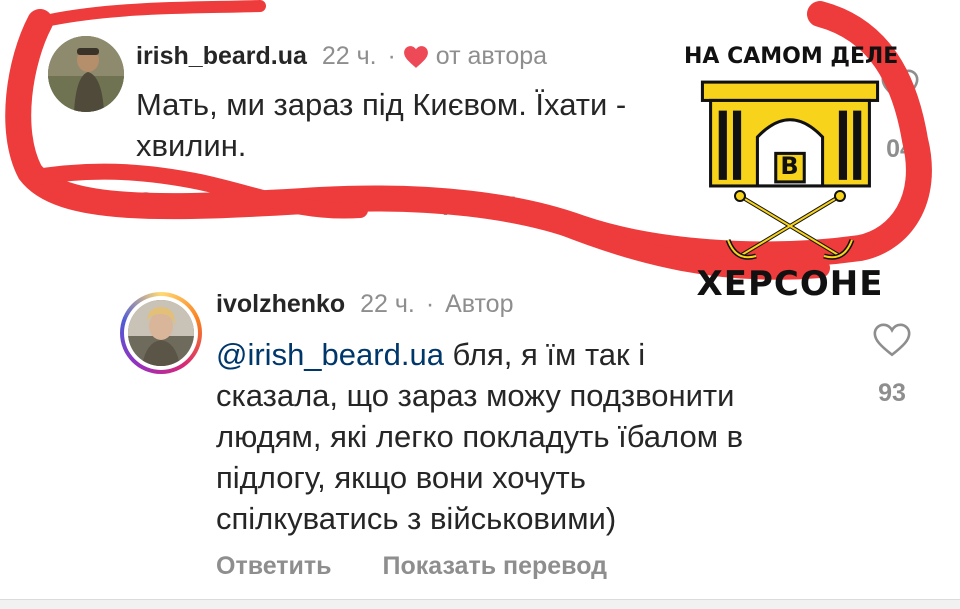  I want to click on sticker-meme: НА САМОМ ДЕЛЕ В ХЕРСОНЕ, so click(791, 173).